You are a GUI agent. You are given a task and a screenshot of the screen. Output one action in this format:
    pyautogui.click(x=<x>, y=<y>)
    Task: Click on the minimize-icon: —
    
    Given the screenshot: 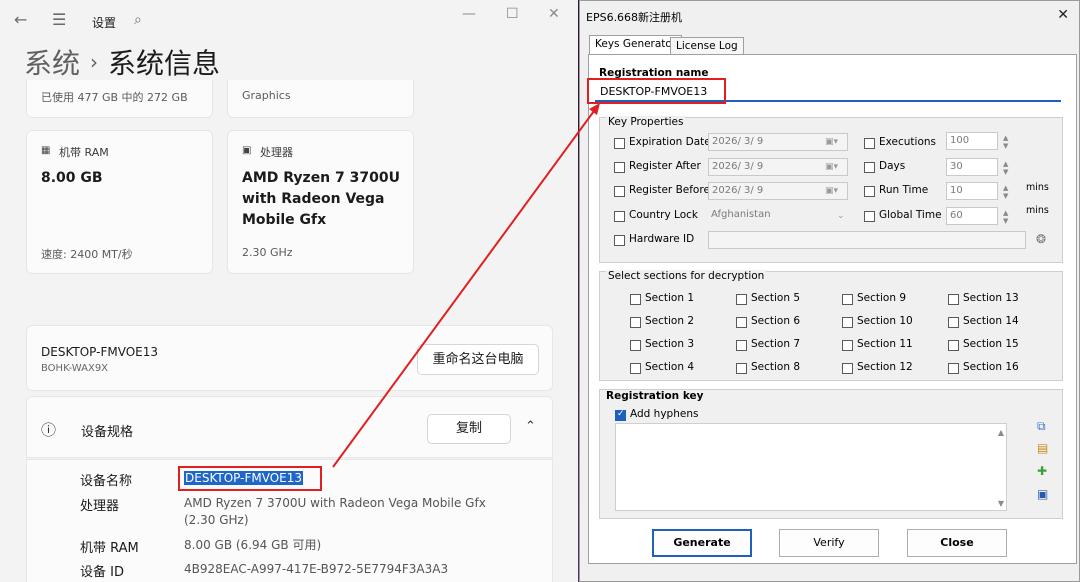 What is the action you would take?
    pyautogui.click(x=469, y=14)
    